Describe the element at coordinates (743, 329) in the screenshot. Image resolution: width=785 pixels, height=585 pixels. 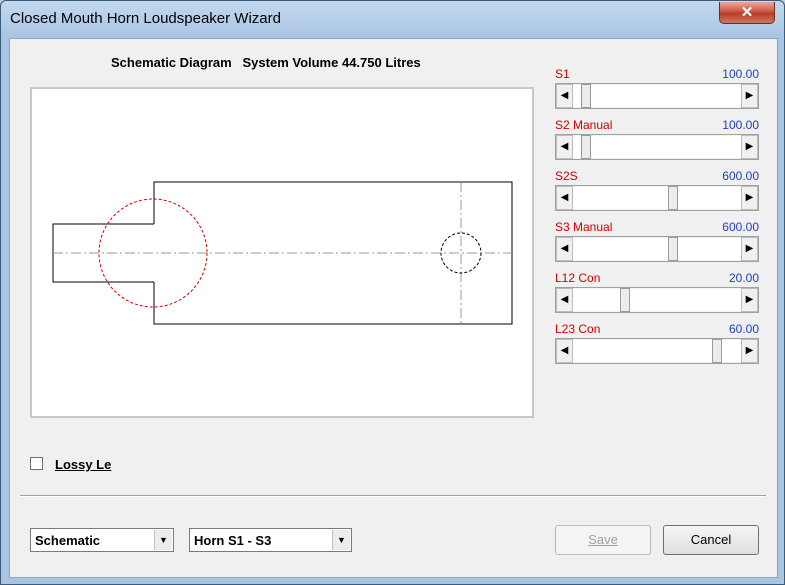
I see `param-value: 60.00` at that location.